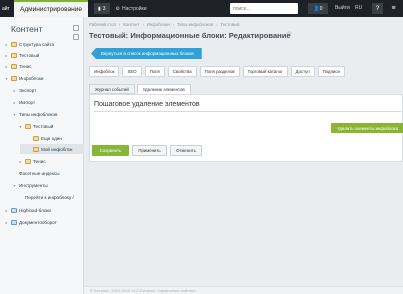 The height and width of the screenshot is (294, 403). What do you see at coordinates (36, 173) in the screenshot?
I see `sidebar-item-facet-indexes: Фасетные индексы` at bounding box center [36, 173].